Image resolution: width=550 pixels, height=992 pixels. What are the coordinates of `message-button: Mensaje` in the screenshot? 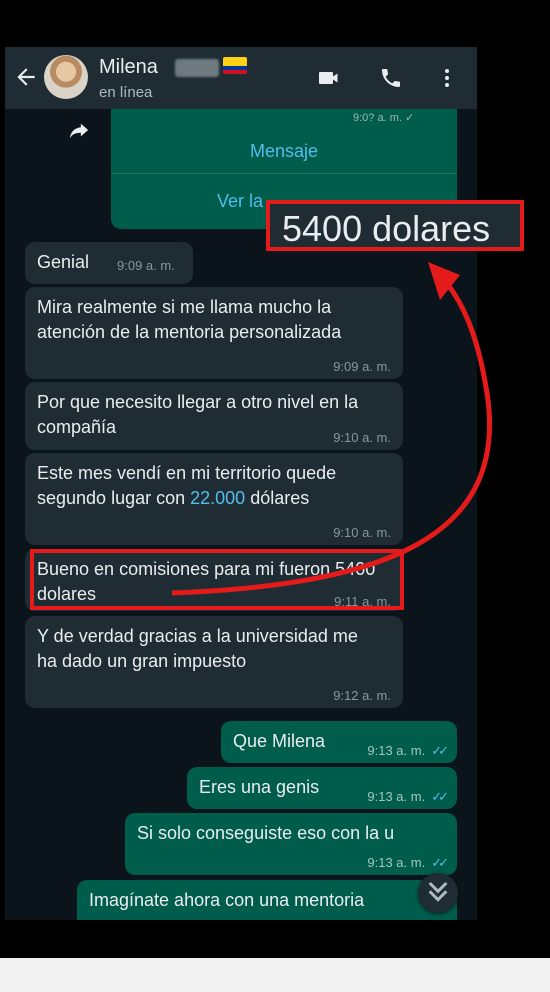 It's located at (284, 151).